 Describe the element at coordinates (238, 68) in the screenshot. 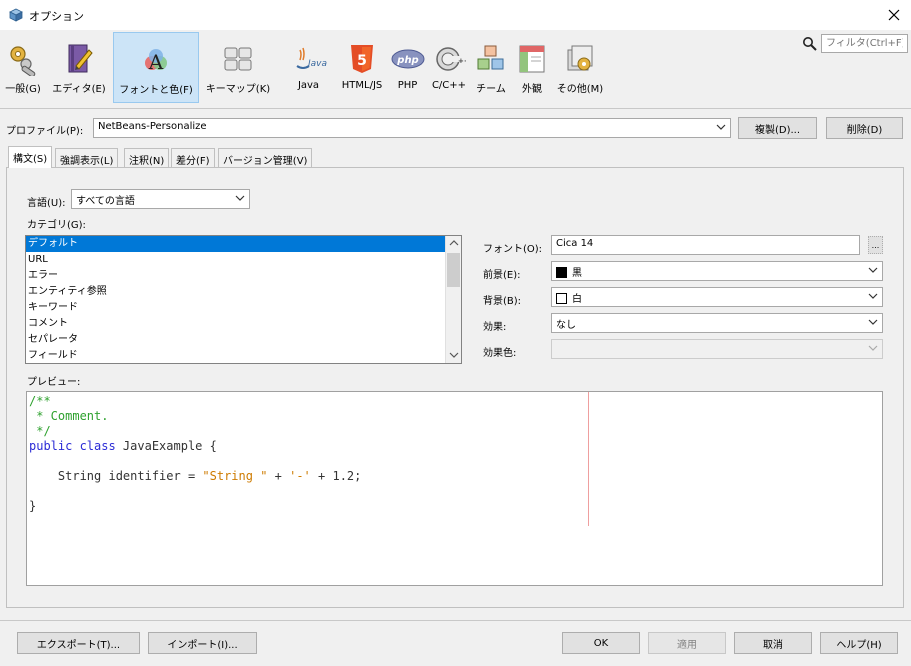

I see `category-keymap: キーマップ(K)` at that location.